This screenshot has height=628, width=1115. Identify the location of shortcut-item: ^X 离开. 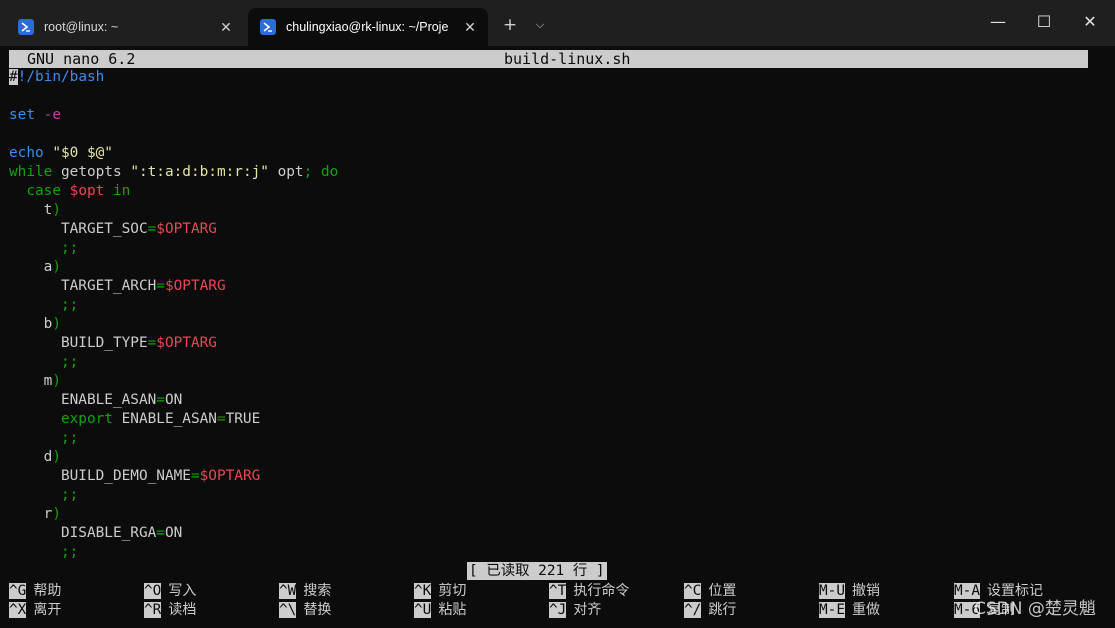
(35, 610).